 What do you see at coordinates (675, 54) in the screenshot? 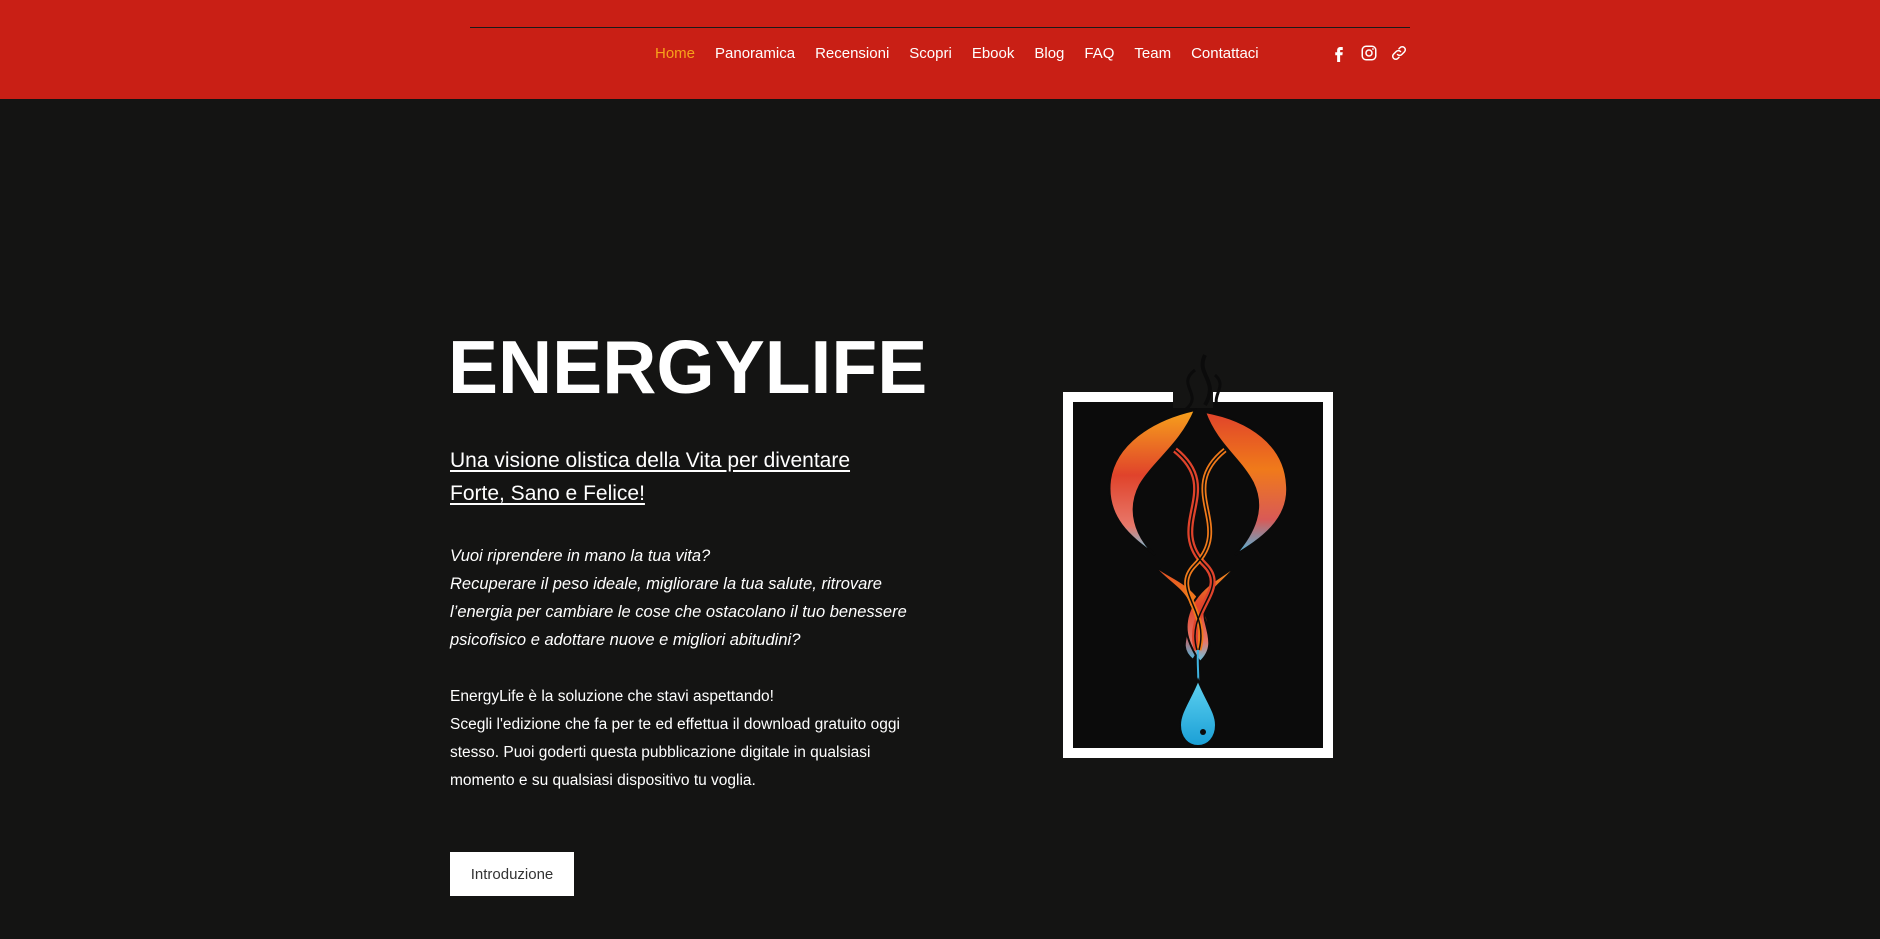
I see `nav-item-home: Home` at bounding box center [675, 54].